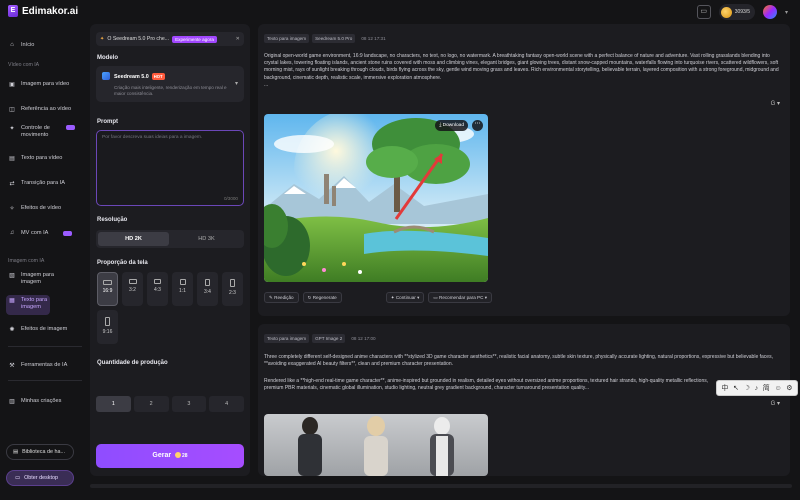  I want to click on moon-icon: ☽, so click(747, 388).